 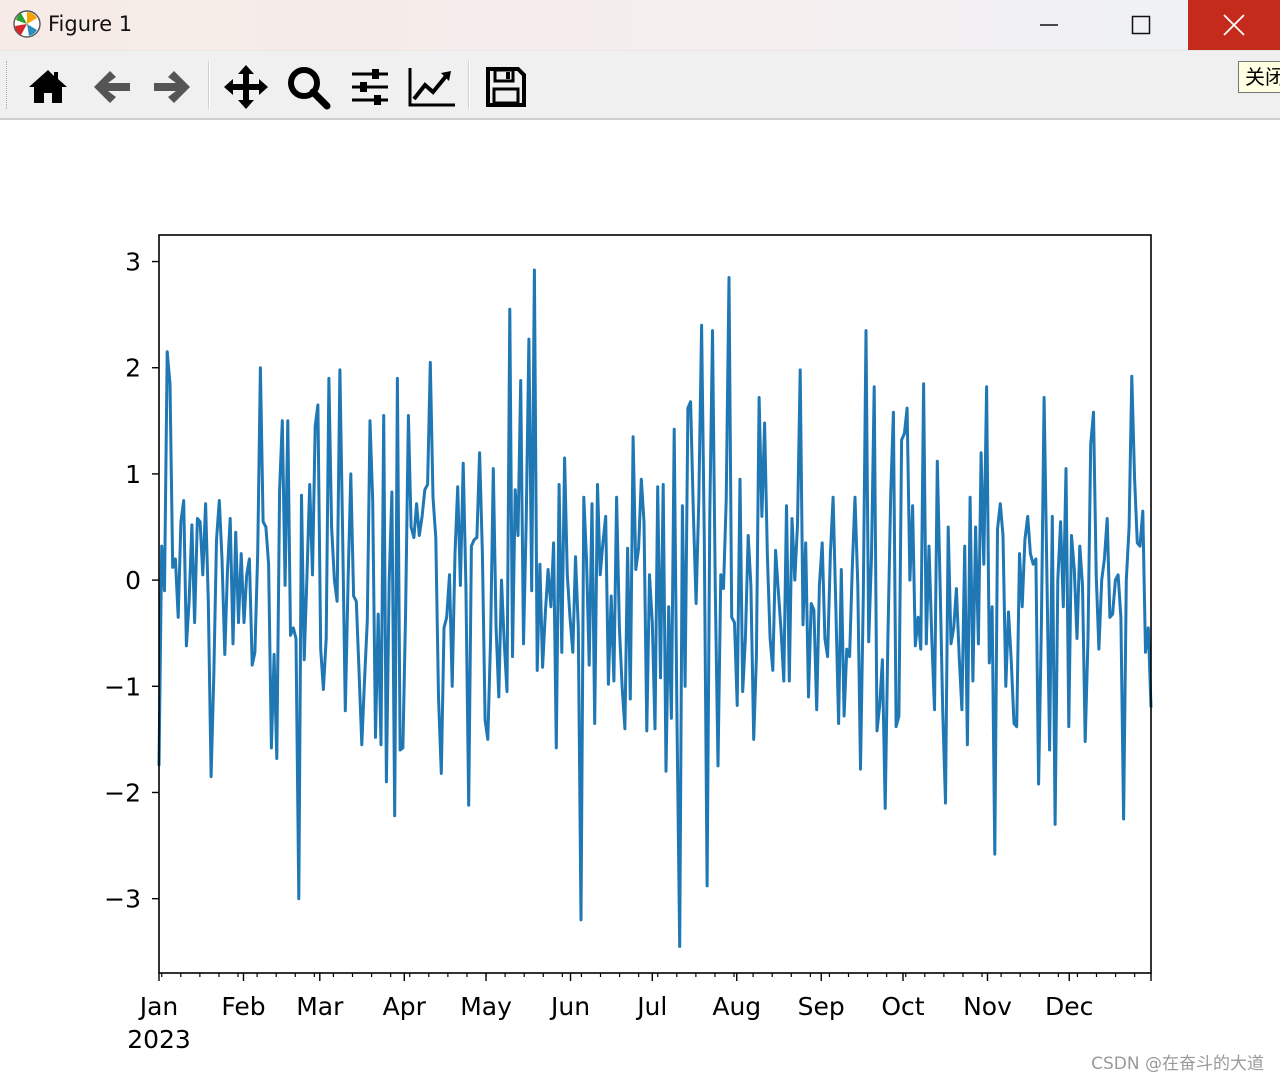 I want to click on y-tick-label: 2, so click(x=133, y=368).